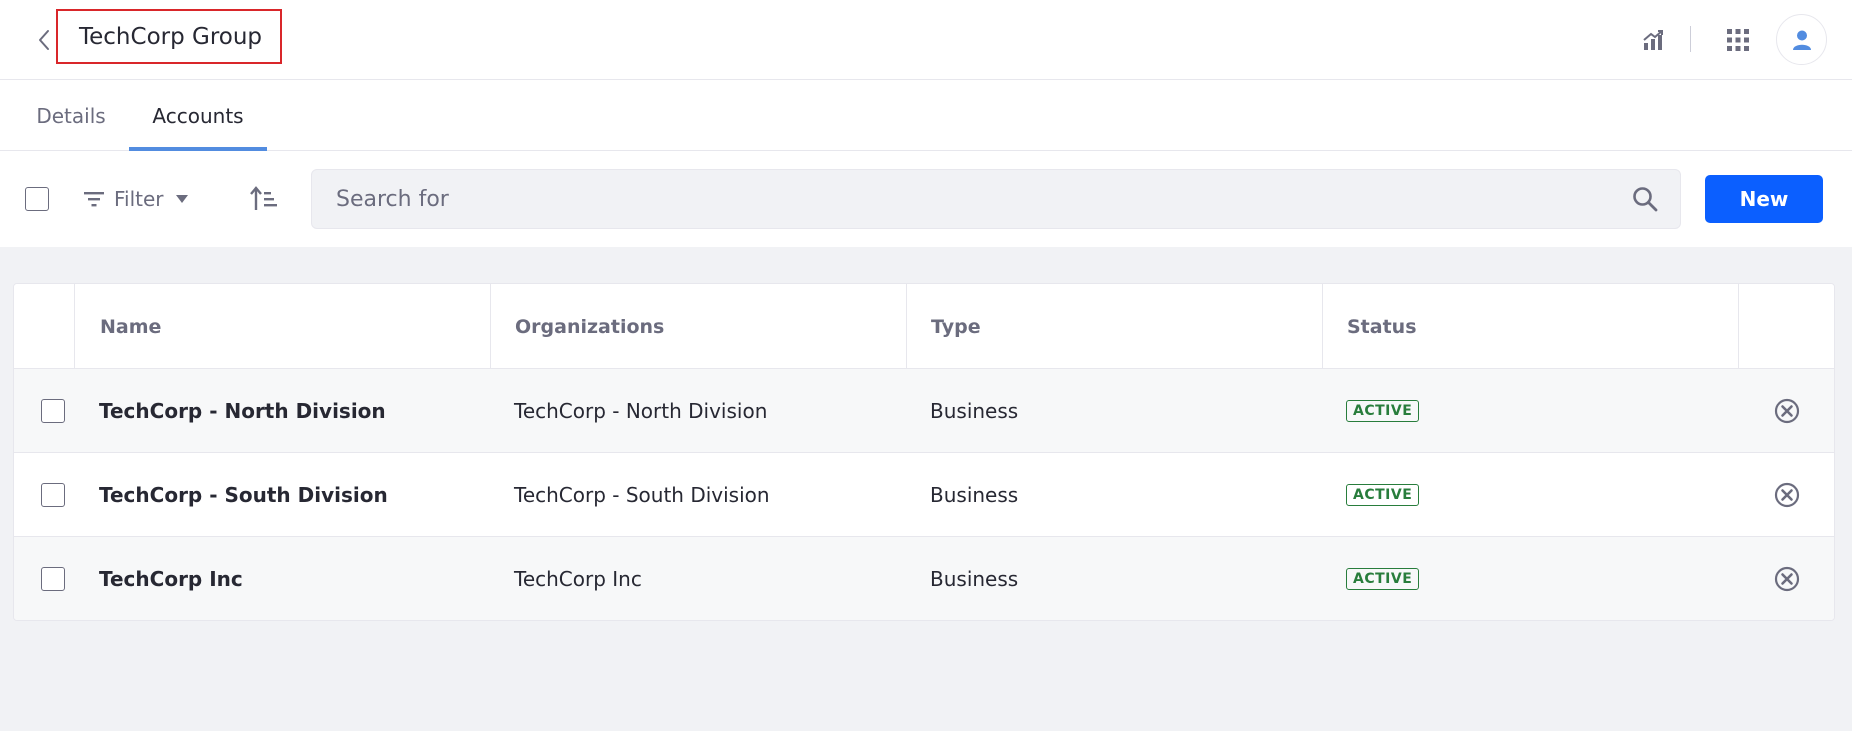  I want to click on select-all-checkbox, so click(37, 199).